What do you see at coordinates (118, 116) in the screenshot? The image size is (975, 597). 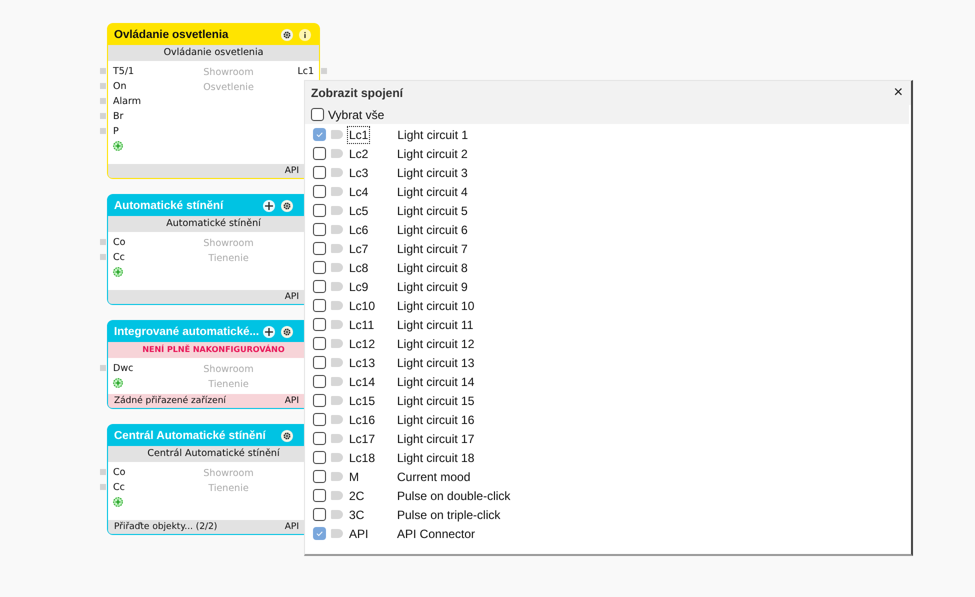 I see `input-label: Br` at bounding box center [118, 116].